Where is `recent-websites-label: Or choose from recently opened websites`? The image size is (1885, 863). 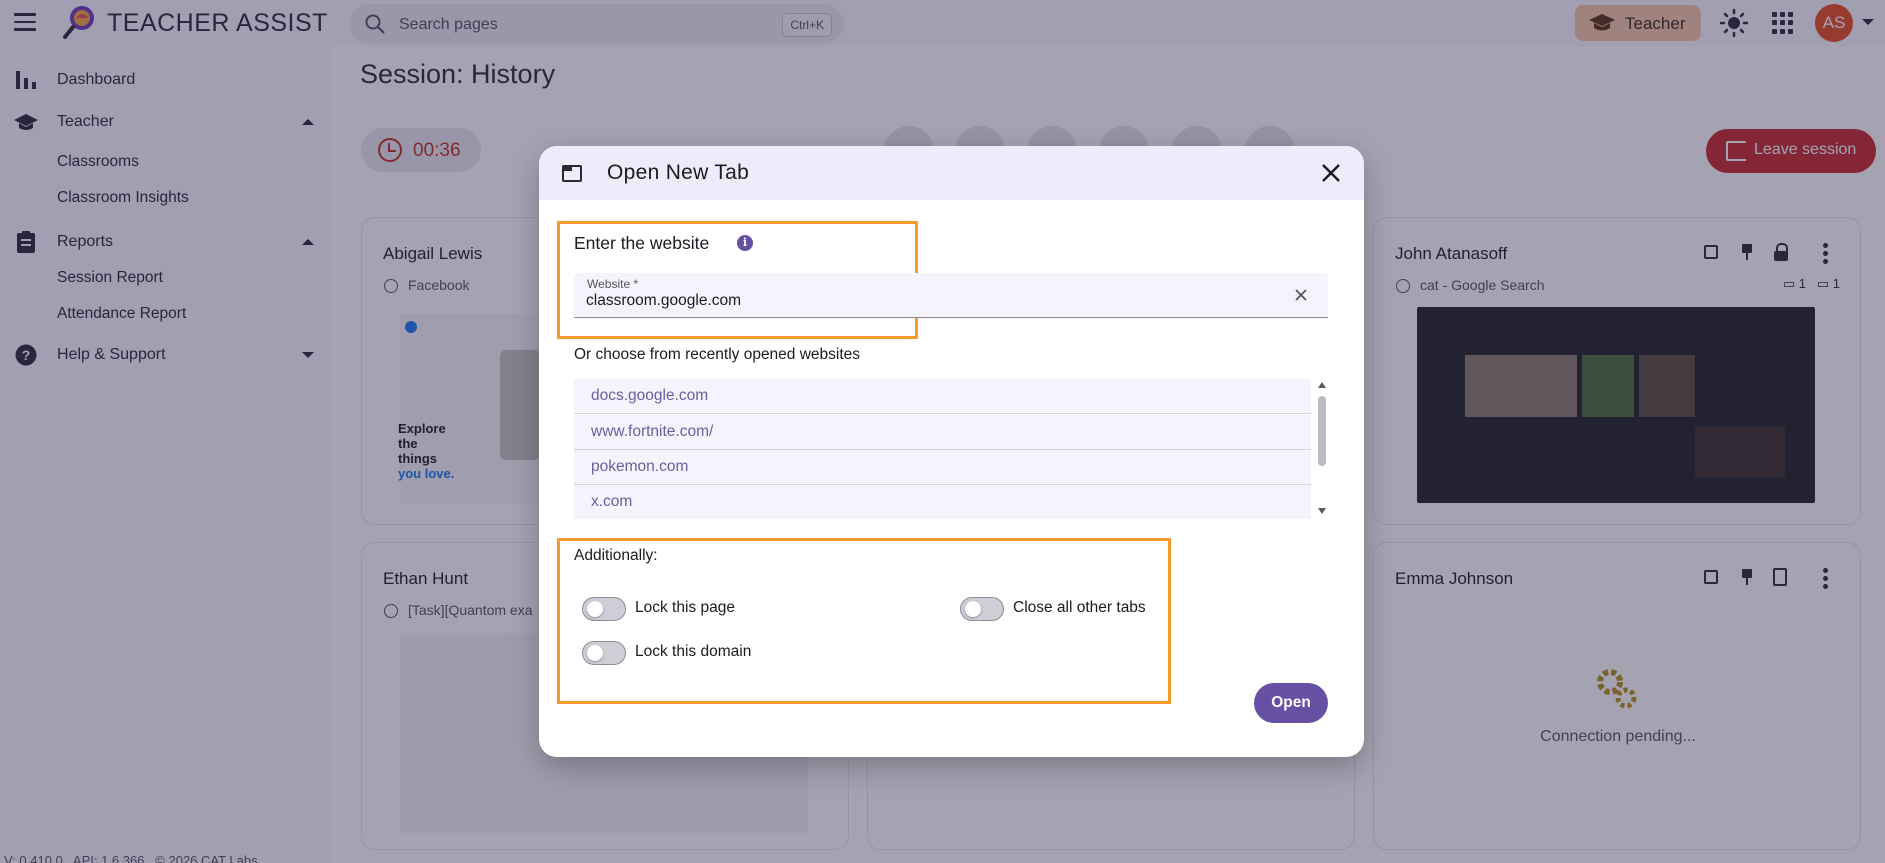 recent-websites-label: Or choose from recently opened websites is located at coordinates (717, 354).